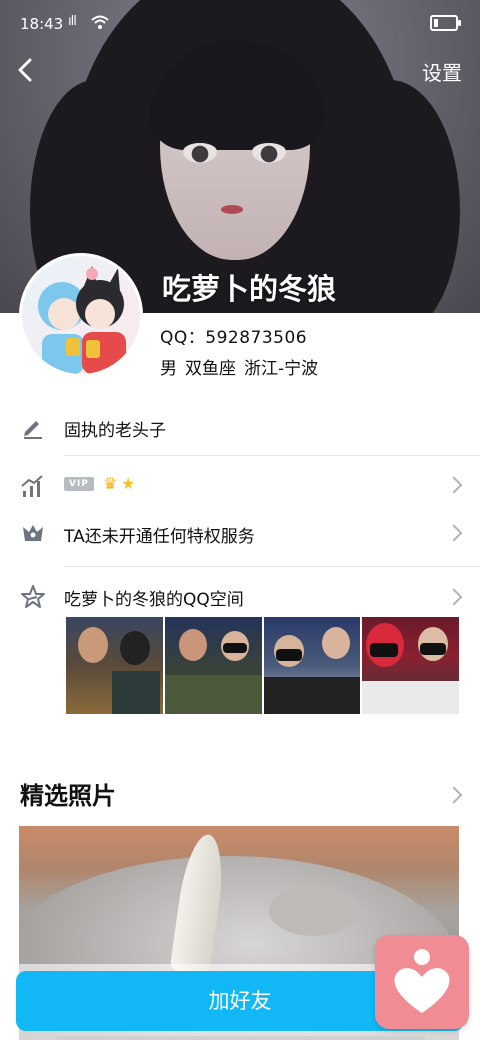 The image size is (480, 1040). What do you see at coordinates (256, 338) in the screenshot?
I see `qq-number: 592873506` at bounding box center [256, 338].